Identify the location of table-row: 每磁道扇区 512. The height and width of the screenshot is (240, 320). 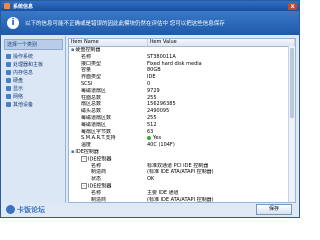
(182, 125).